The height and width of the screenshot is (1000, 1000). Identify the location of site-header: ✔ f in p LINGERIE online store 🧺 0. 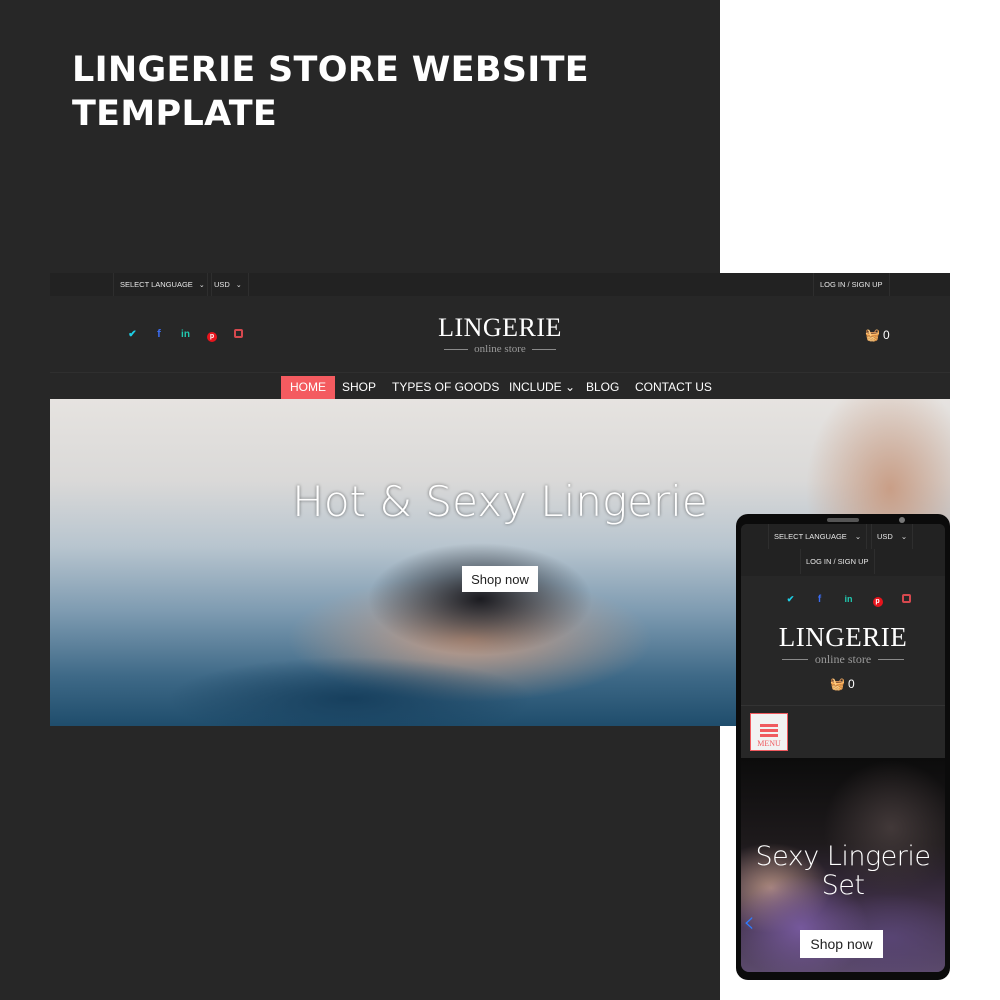
(500, 334).